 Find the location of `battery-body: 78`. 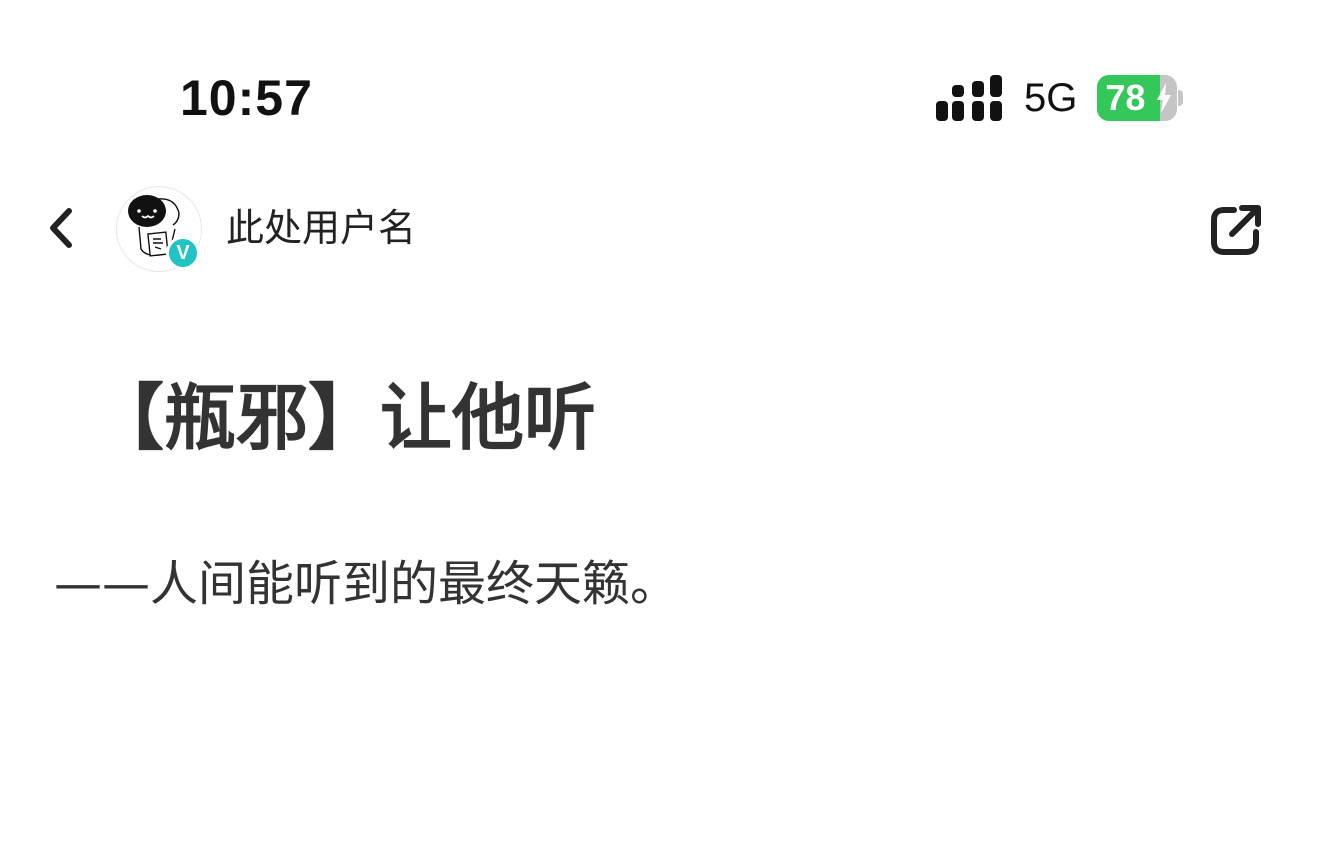

battery-body: 78 is located at coordinates (1137, 98).